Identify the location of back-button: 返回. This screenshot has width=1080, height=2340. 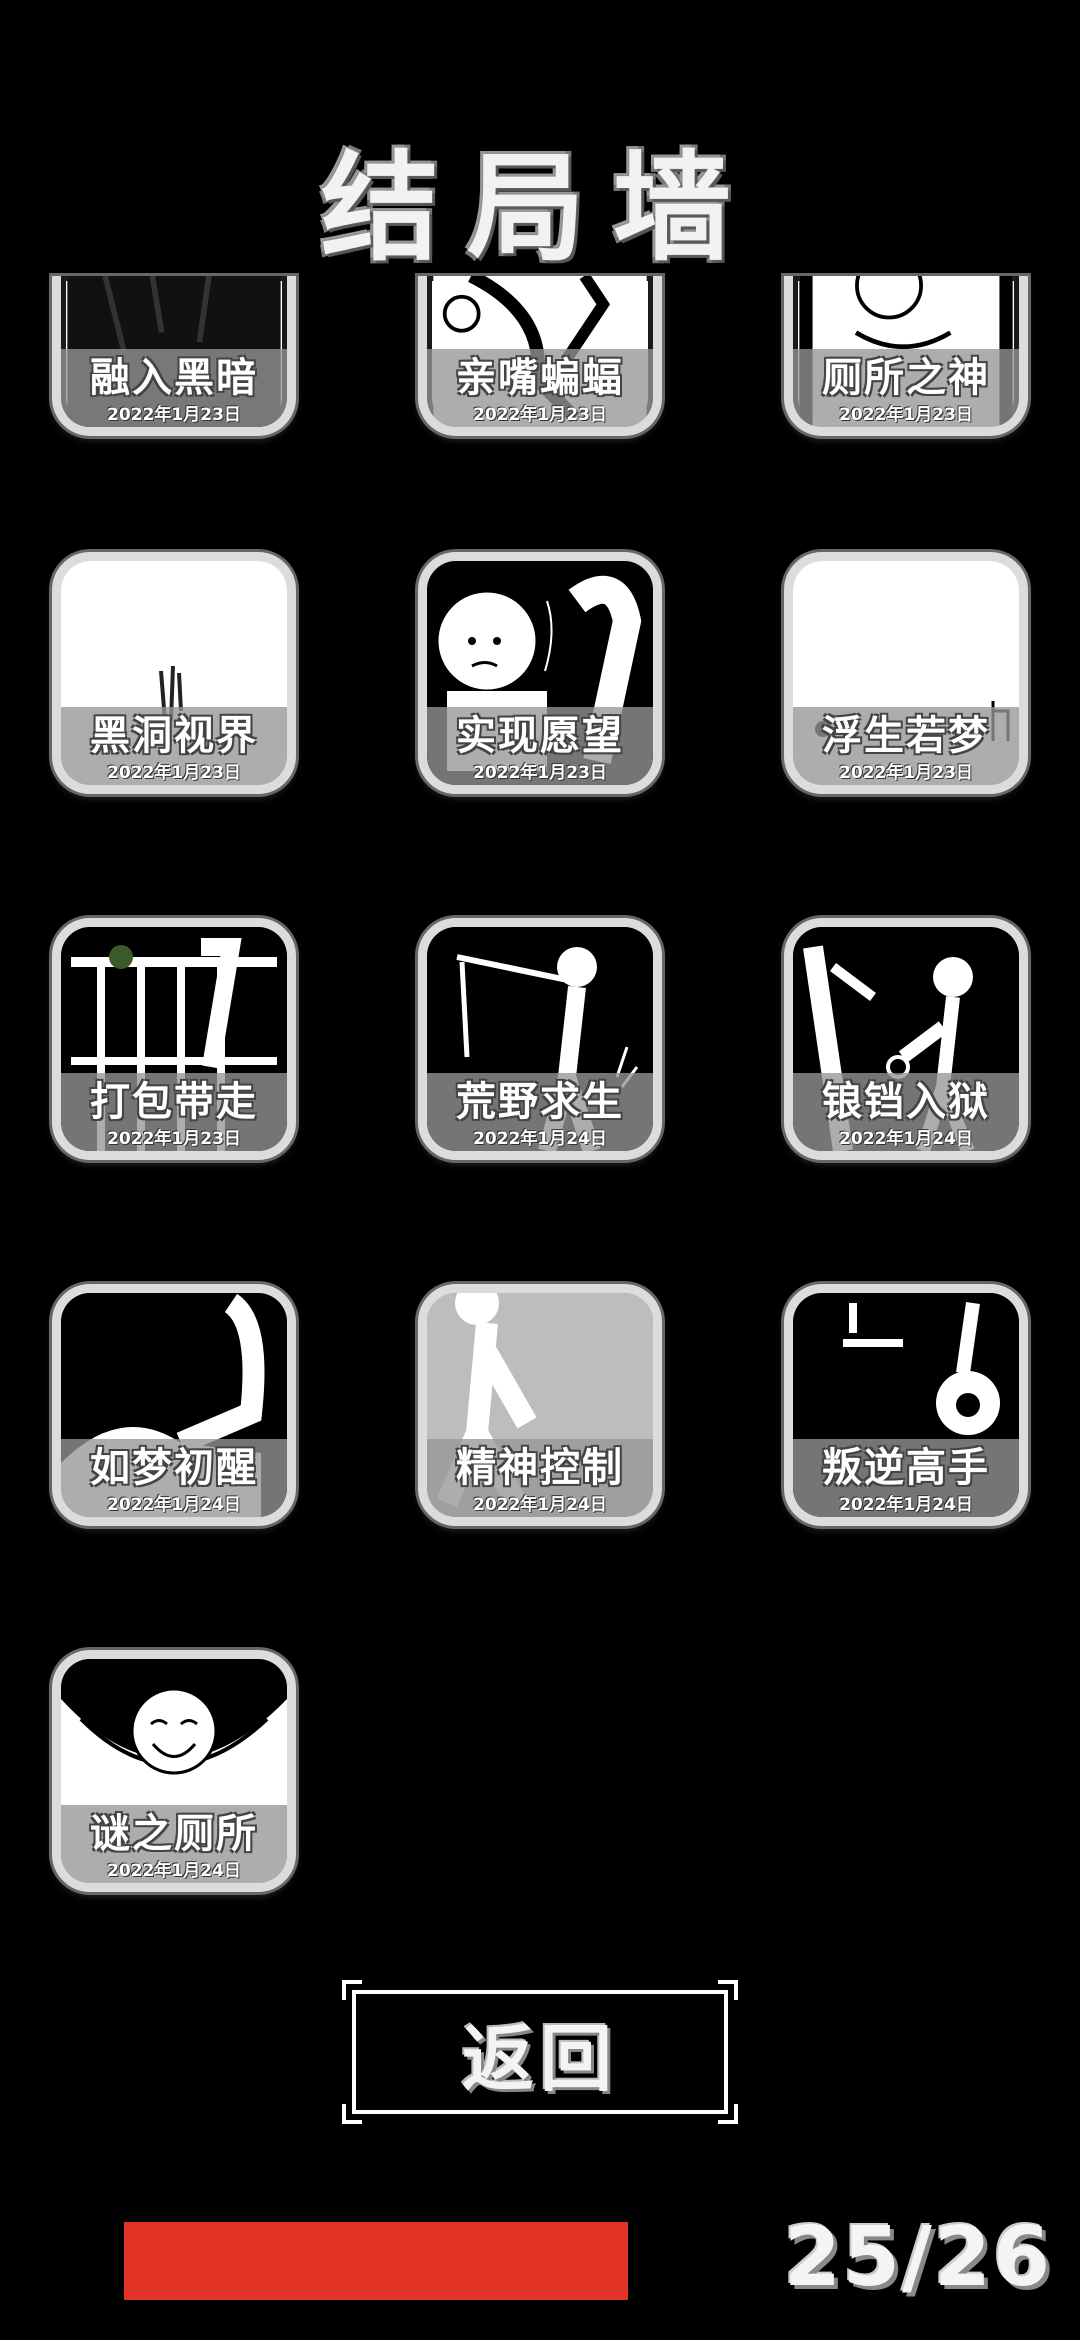
(540, 2052).